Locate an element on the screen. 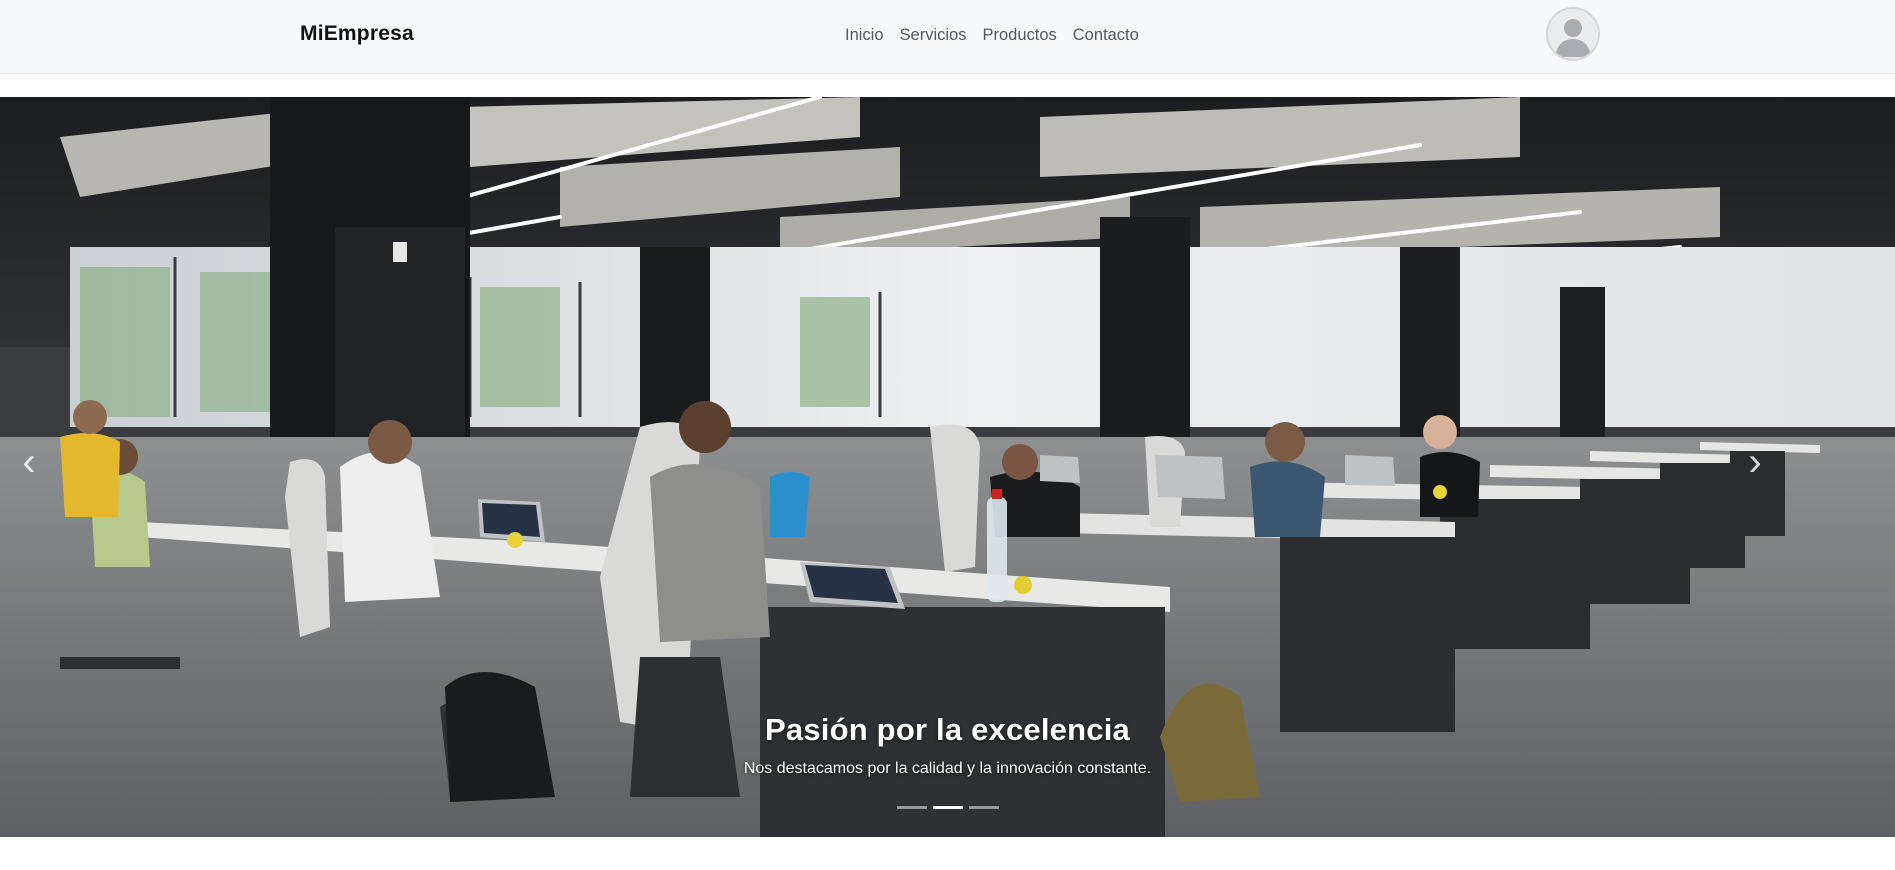  carousel-indicators is located at coordinates (947, 807).